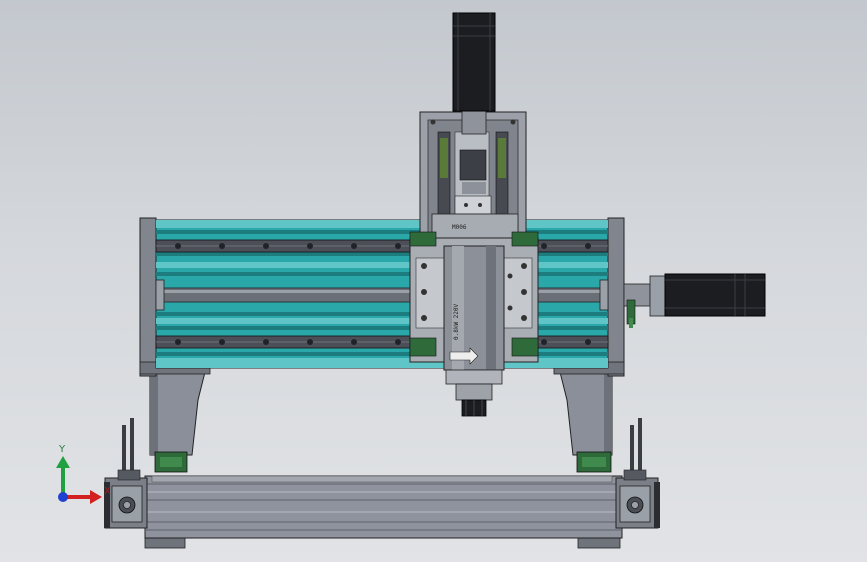 The width and height of the screenshot is (867, 562). Describe the element at coordinates (63, 497) in the screenshot. I see `triad-z-axis-icon` at that location.